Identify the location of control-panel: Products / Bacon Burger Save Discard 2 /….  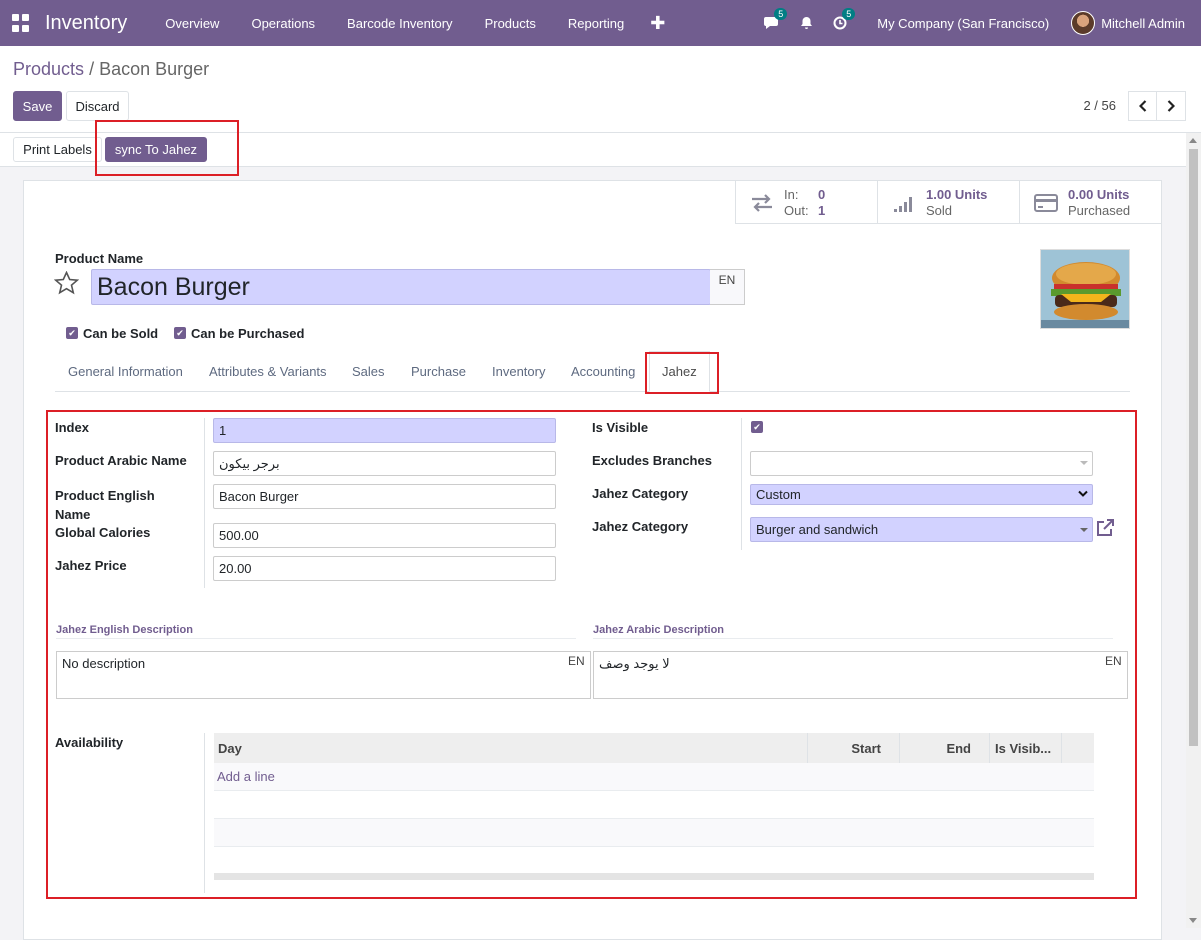
(600, 89).